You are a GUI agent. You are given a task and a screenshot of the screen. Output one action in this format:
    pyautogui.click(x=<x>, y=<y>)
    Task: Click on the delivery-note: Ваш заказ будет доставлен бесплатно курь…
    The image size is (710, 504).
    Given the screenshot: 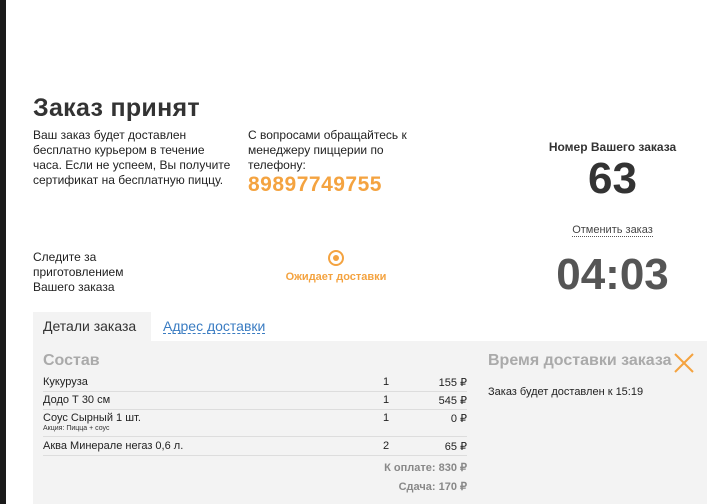 What is the action you would take?
    pyautogui.click(x=132, y=157)
    